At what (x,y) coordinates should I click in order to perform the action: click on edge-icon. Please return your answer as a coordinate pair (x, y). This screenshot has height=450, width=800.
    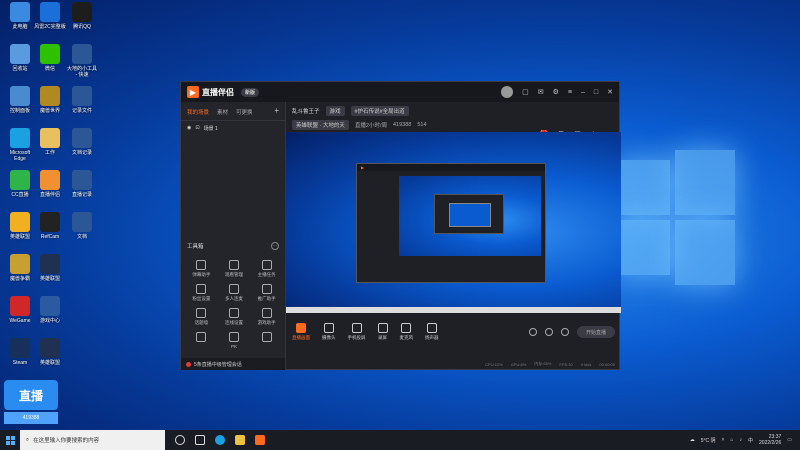
    Looking at the image, I should click on (220, 440).